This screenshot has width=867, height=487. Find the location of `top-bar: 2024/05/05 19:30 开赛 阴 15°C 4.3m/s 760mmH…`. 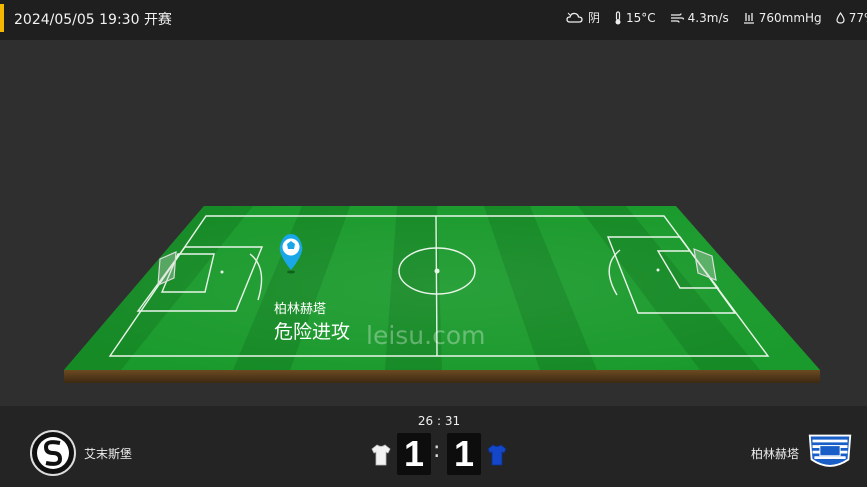

top-bar: 2024/05/05 19:30 开赛 阴 15°C 4.3m/s 760mmH… is located at coordinates (433, 20).